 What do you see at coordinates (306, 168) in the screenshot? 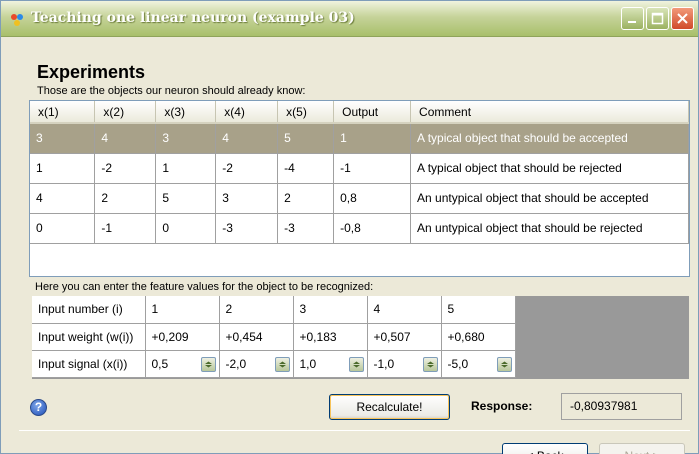
I see `table-cell: -4` at bounding box center [306, 168].